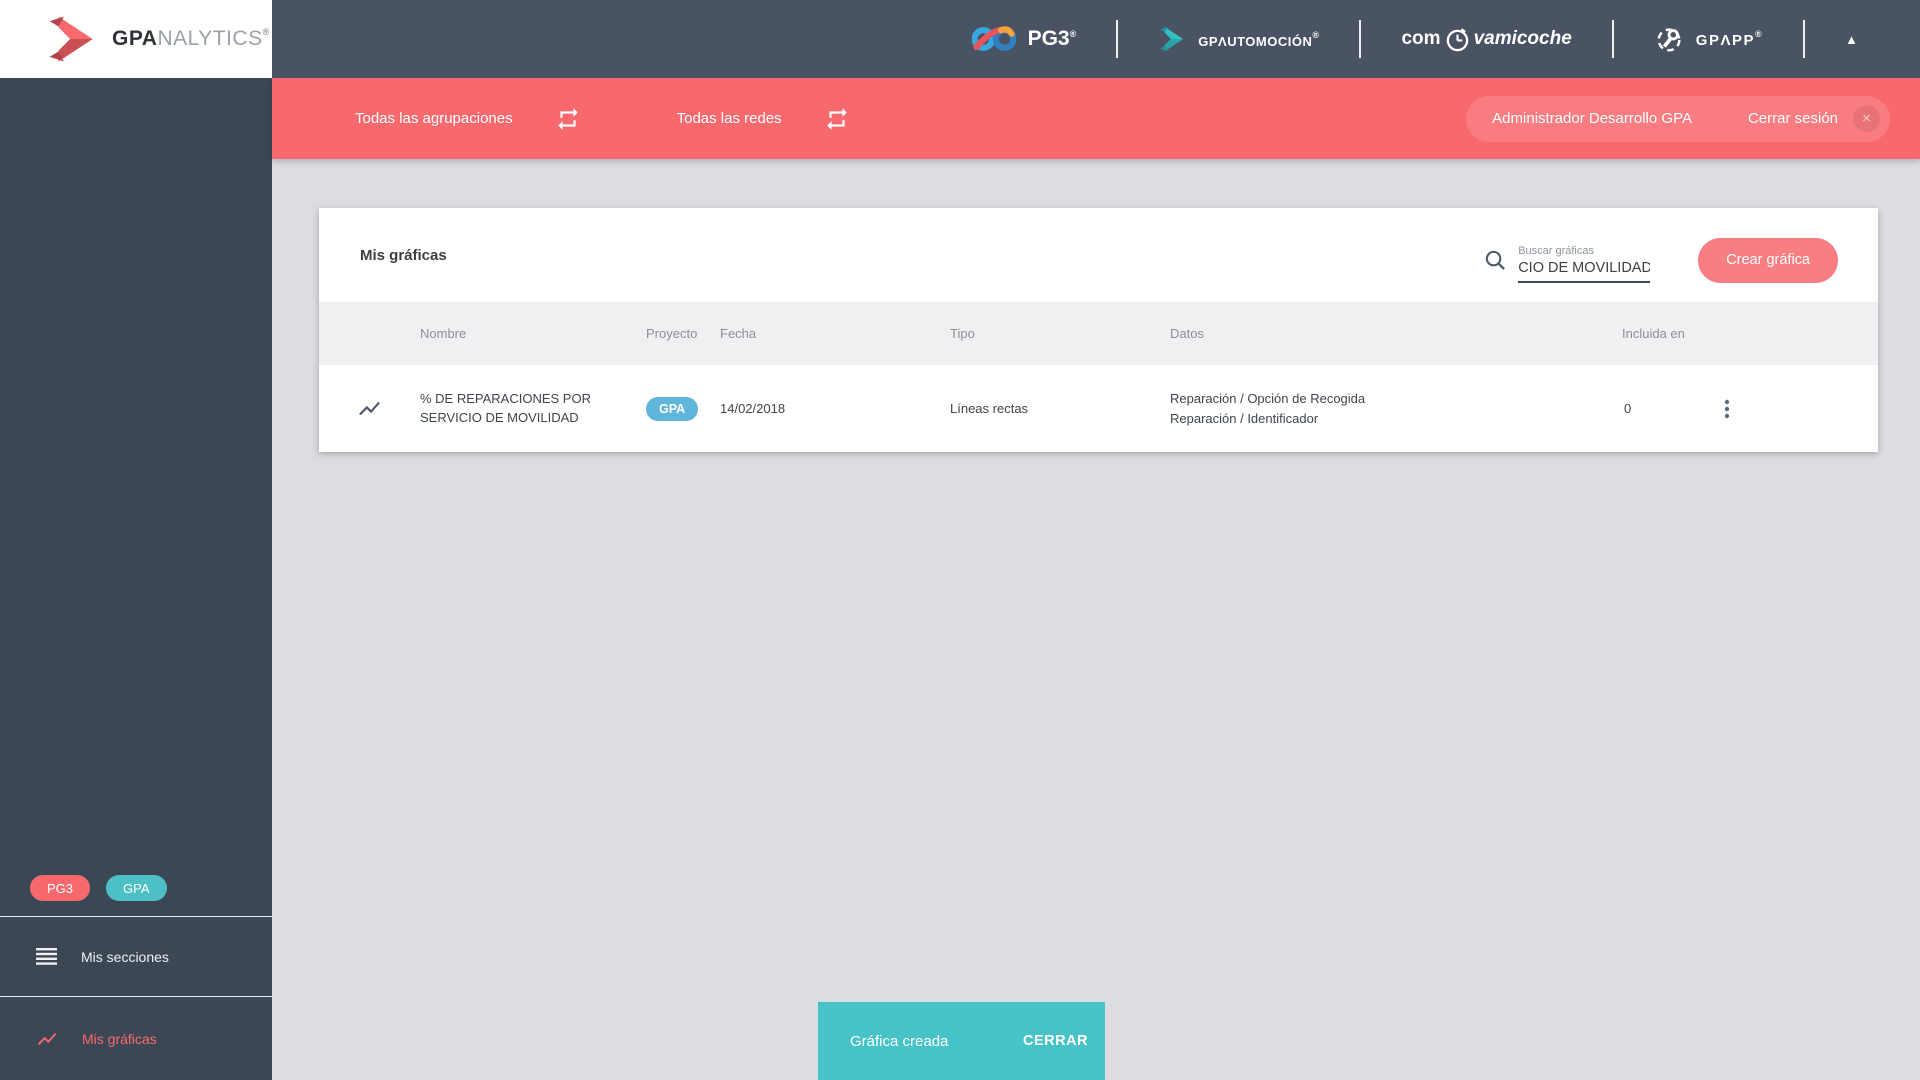  I want to click on sidebar-bottom: PG3 GPA Mis secciones Mis gráficas, so click(136, 977).